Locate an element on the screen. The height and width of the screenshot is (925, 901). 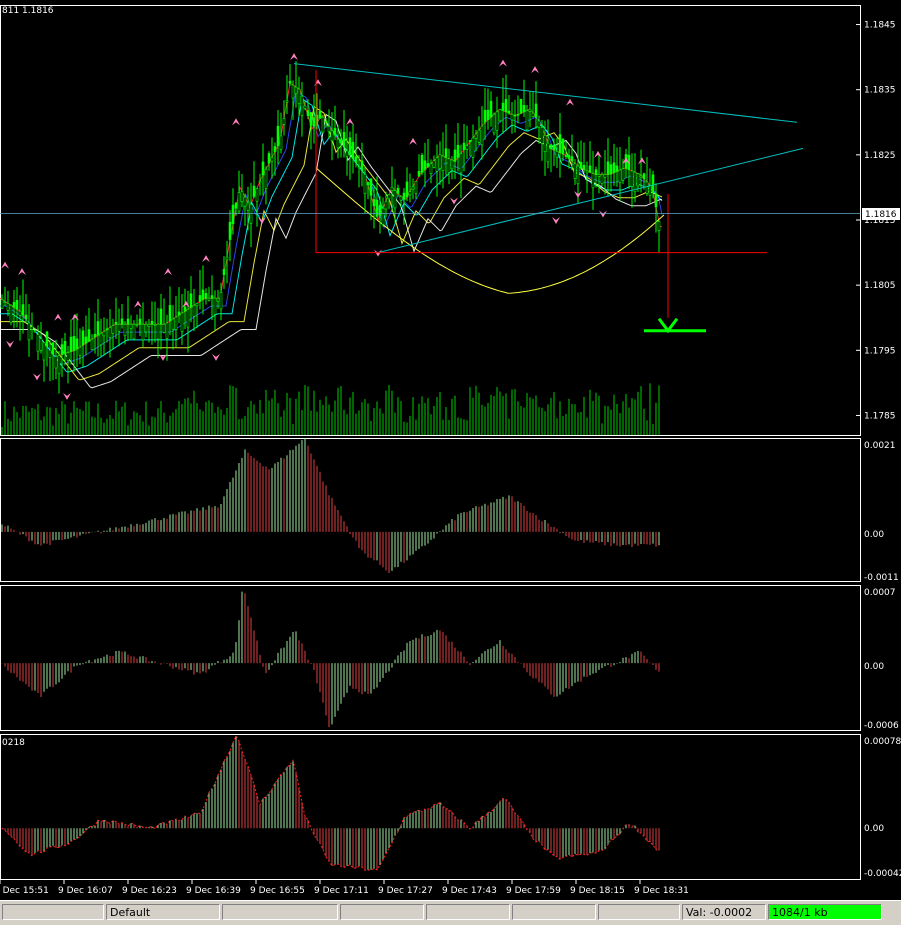
price-tick-label: 1.1795 is located at coordinates (880, 351).